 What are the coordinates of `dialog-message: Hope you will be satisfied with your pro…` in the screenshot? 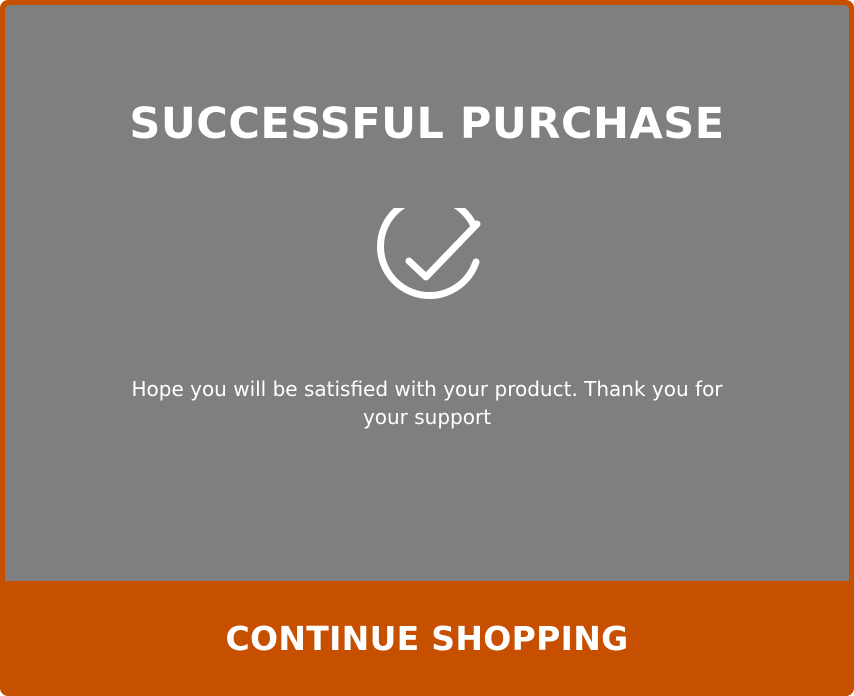 It's located at (427, 403).